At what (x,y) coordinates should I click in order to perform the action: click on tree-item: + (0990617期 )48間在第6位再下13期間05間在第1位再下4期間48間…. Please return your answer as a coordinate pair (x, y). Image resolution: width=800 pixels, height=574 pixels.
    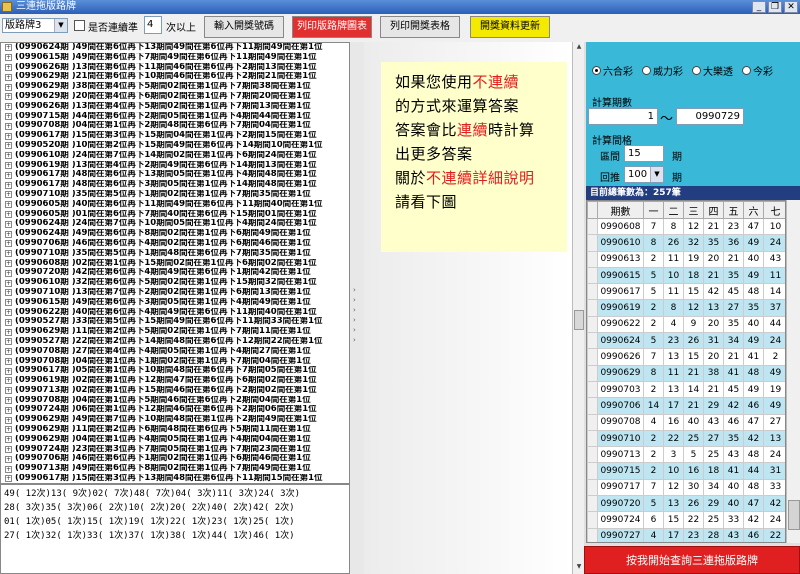
    Looking at the image, I should click on (175, 175).